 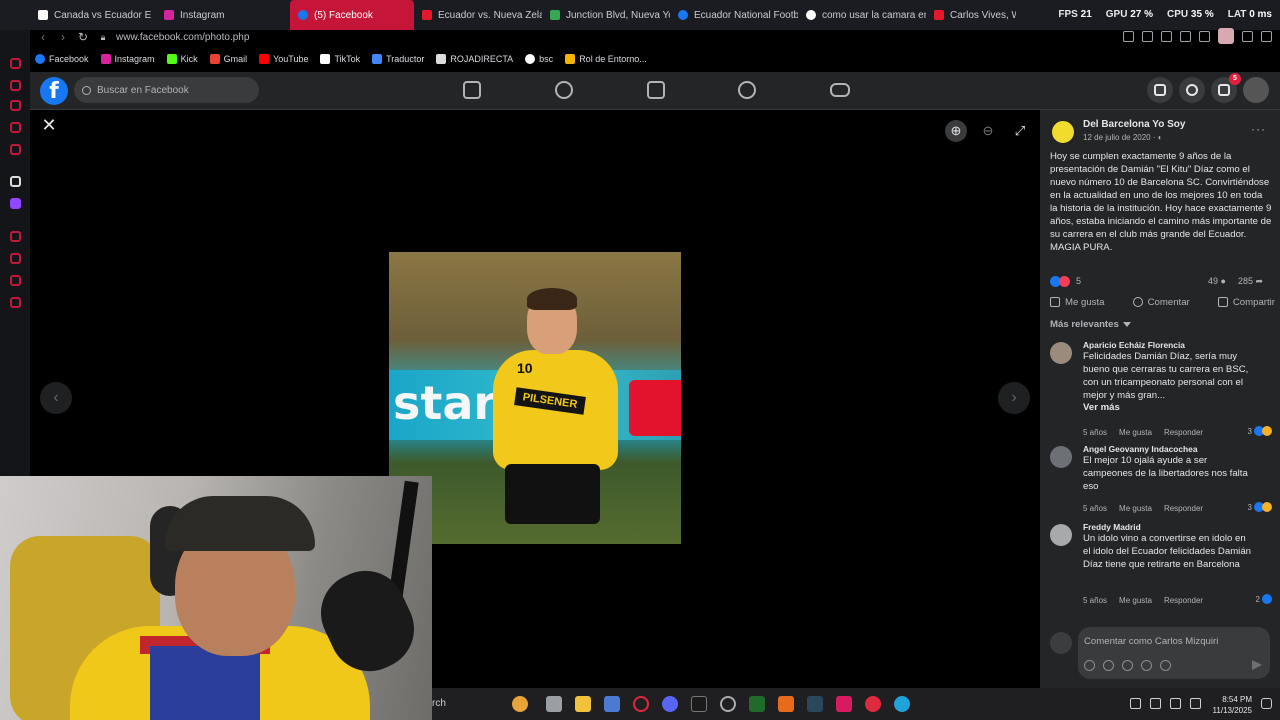 I want to click on more-options-icon: ···, so click(x=1258, y=129).